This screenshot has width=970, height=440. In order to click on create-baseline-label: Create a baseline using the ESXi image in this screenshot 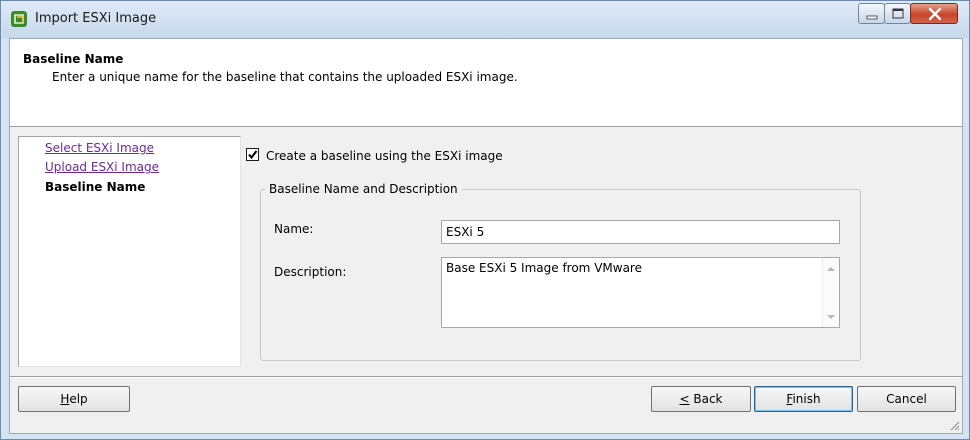, I will do `click(384, 156)`.